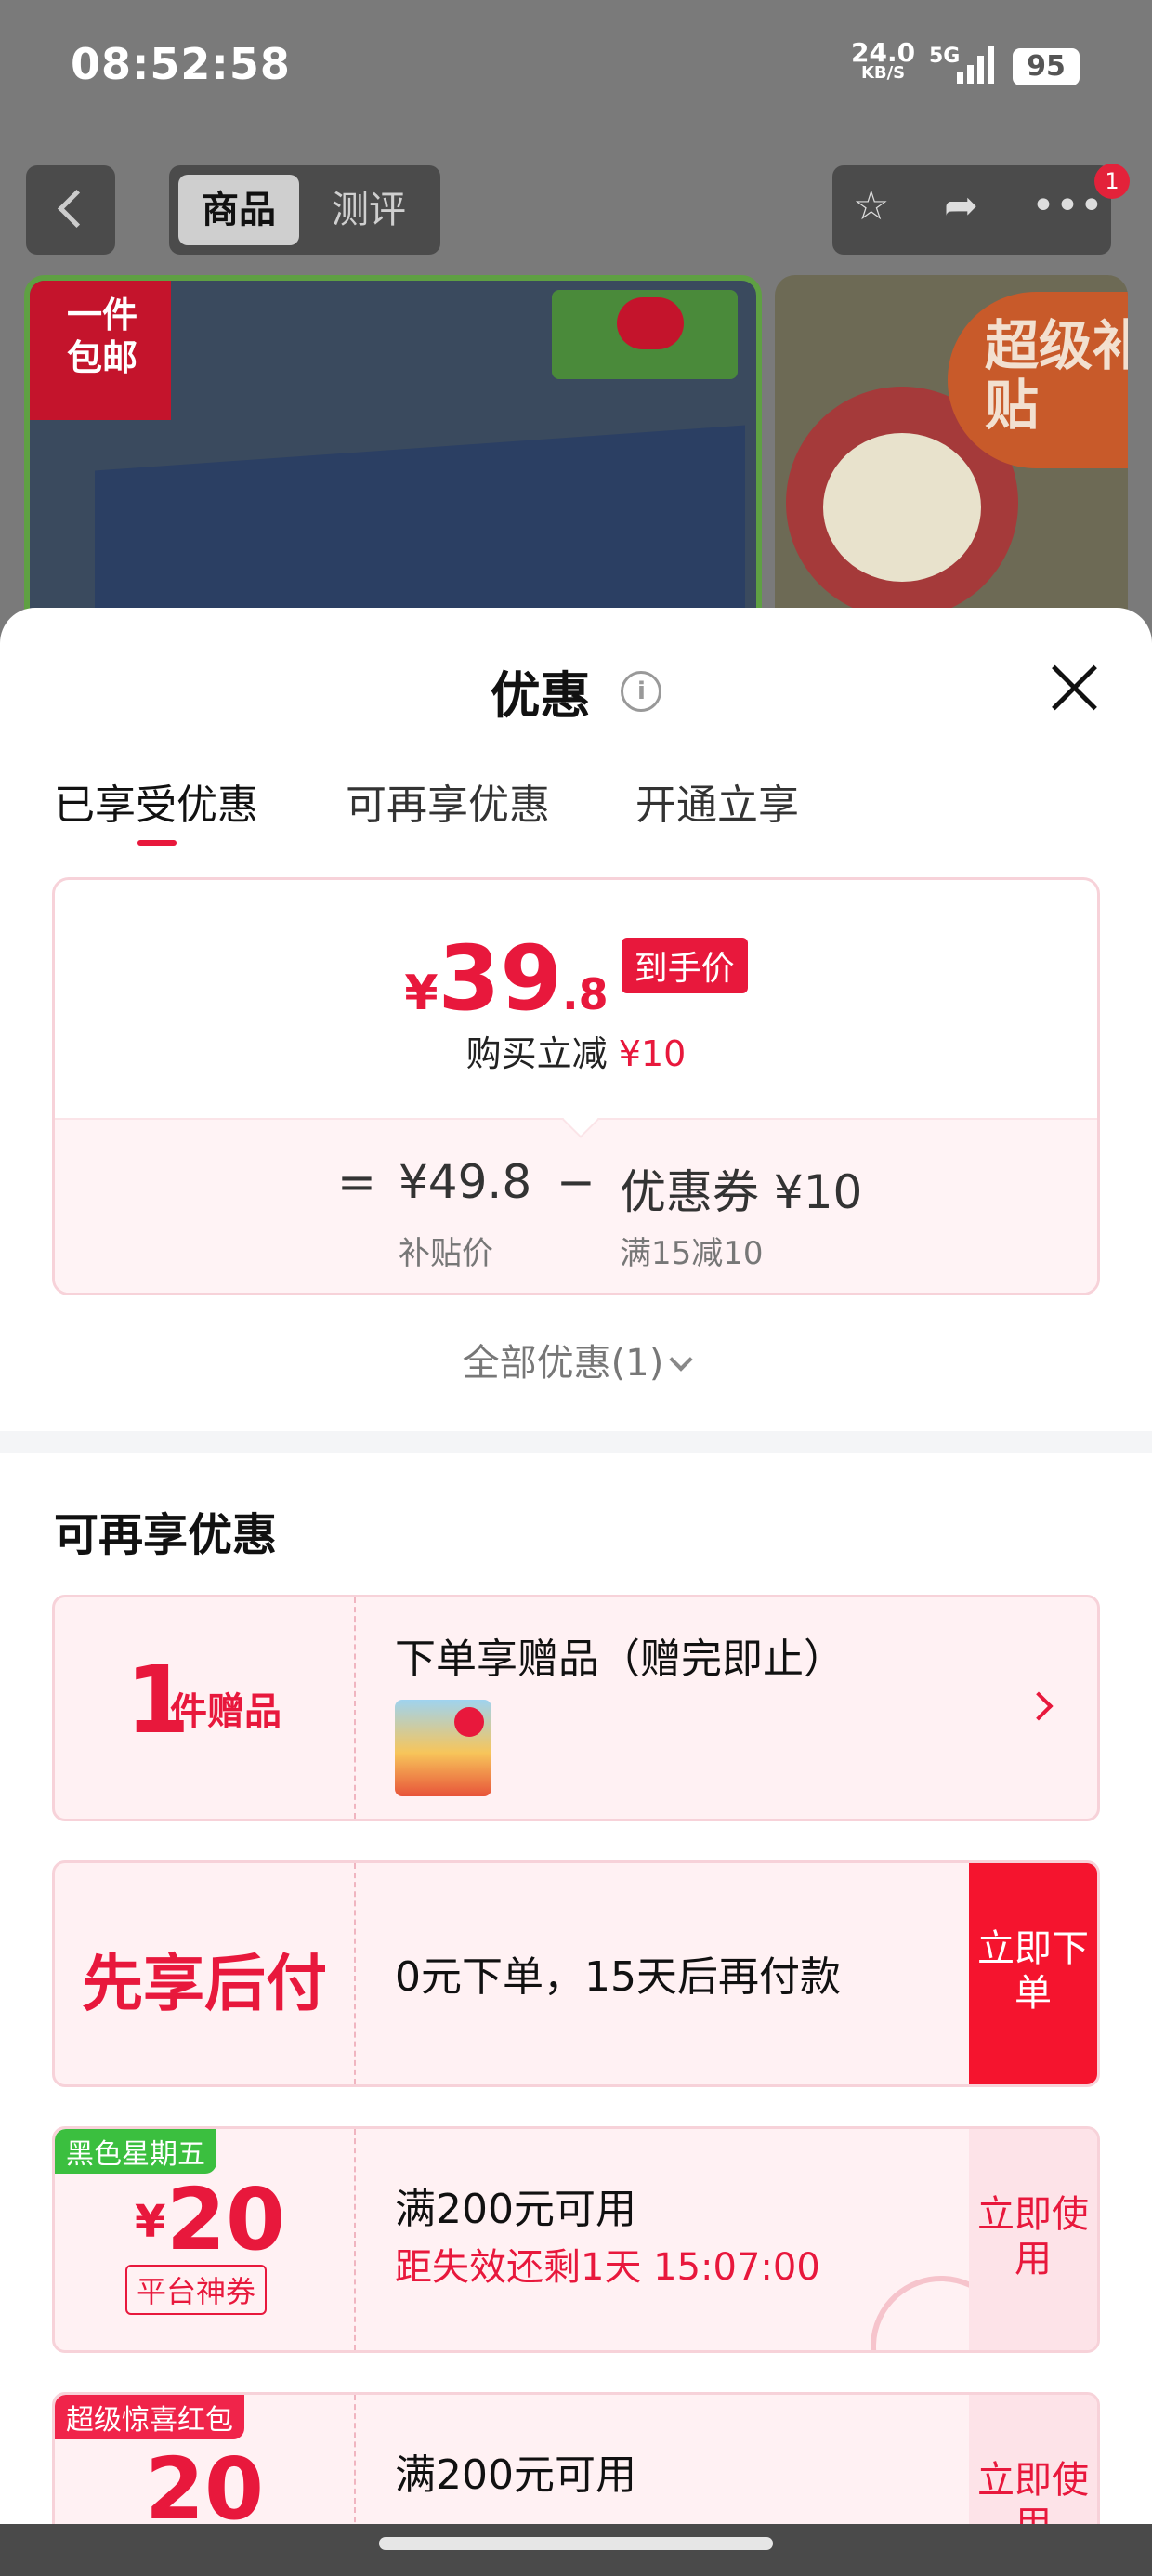  What do you see at coordinates (978, 65) in the screenshot?
I see `signal-bars-icon` at bounding box center [978, 65].